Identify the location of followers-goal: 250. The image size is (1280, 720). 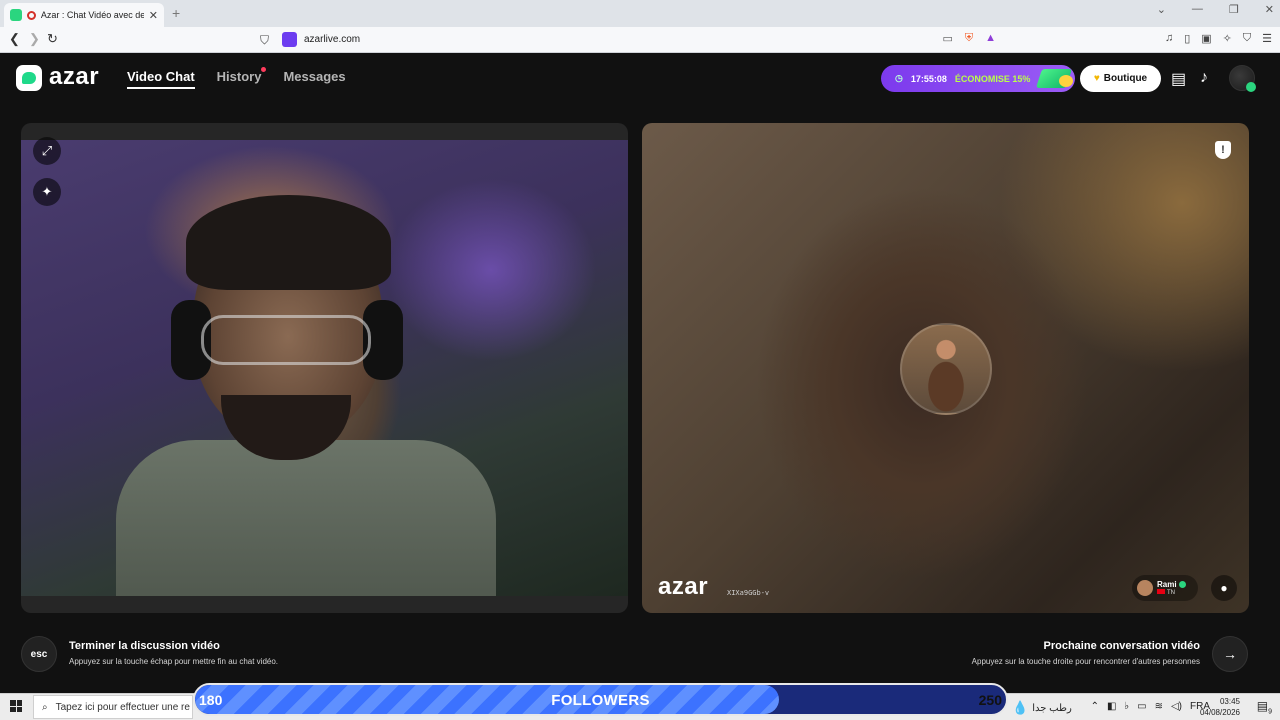
(990, 700).